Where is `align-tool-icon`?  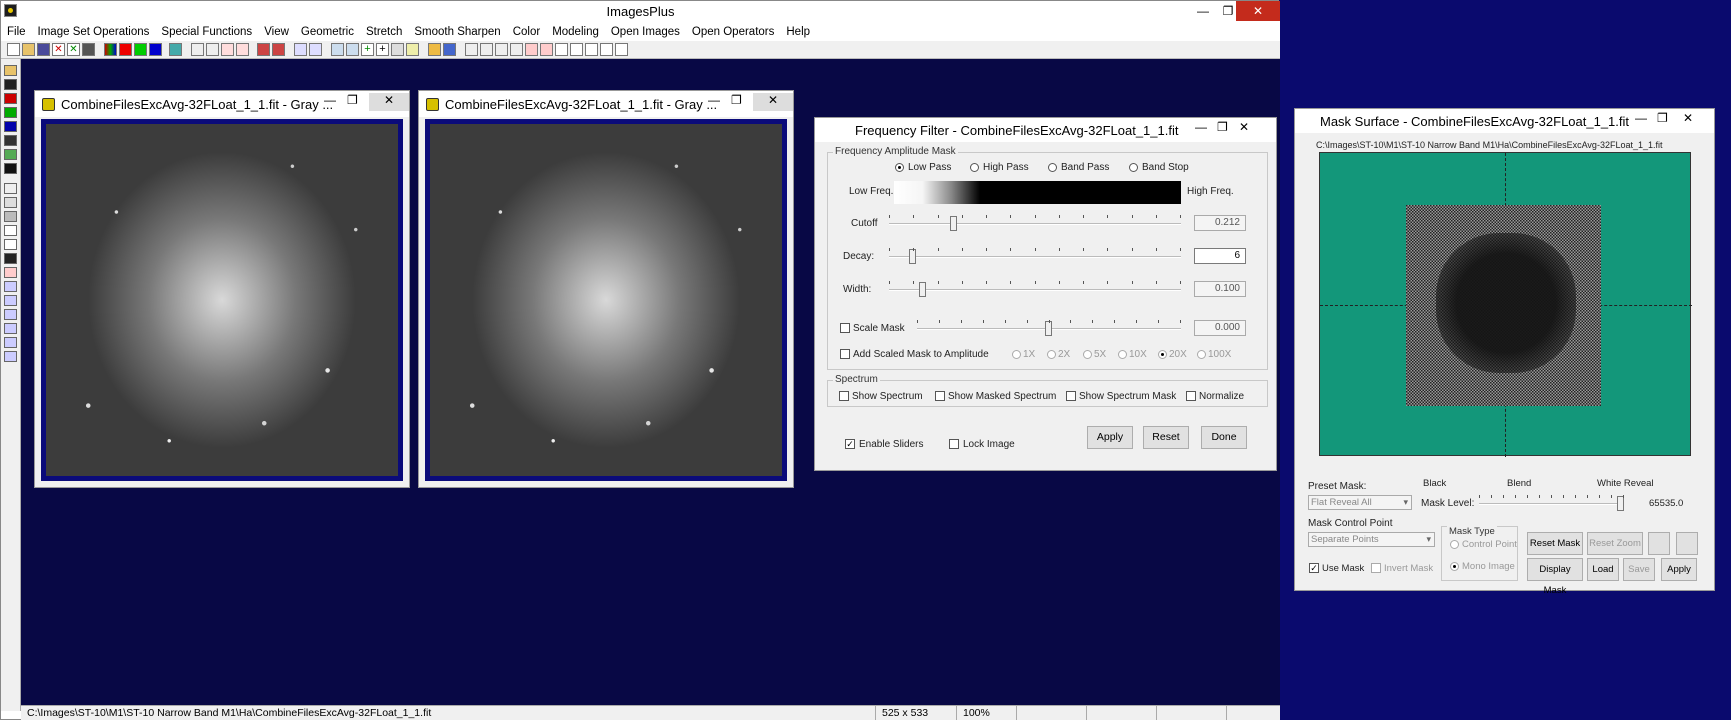 align-tool-icon is located at coordinates (10, 154).